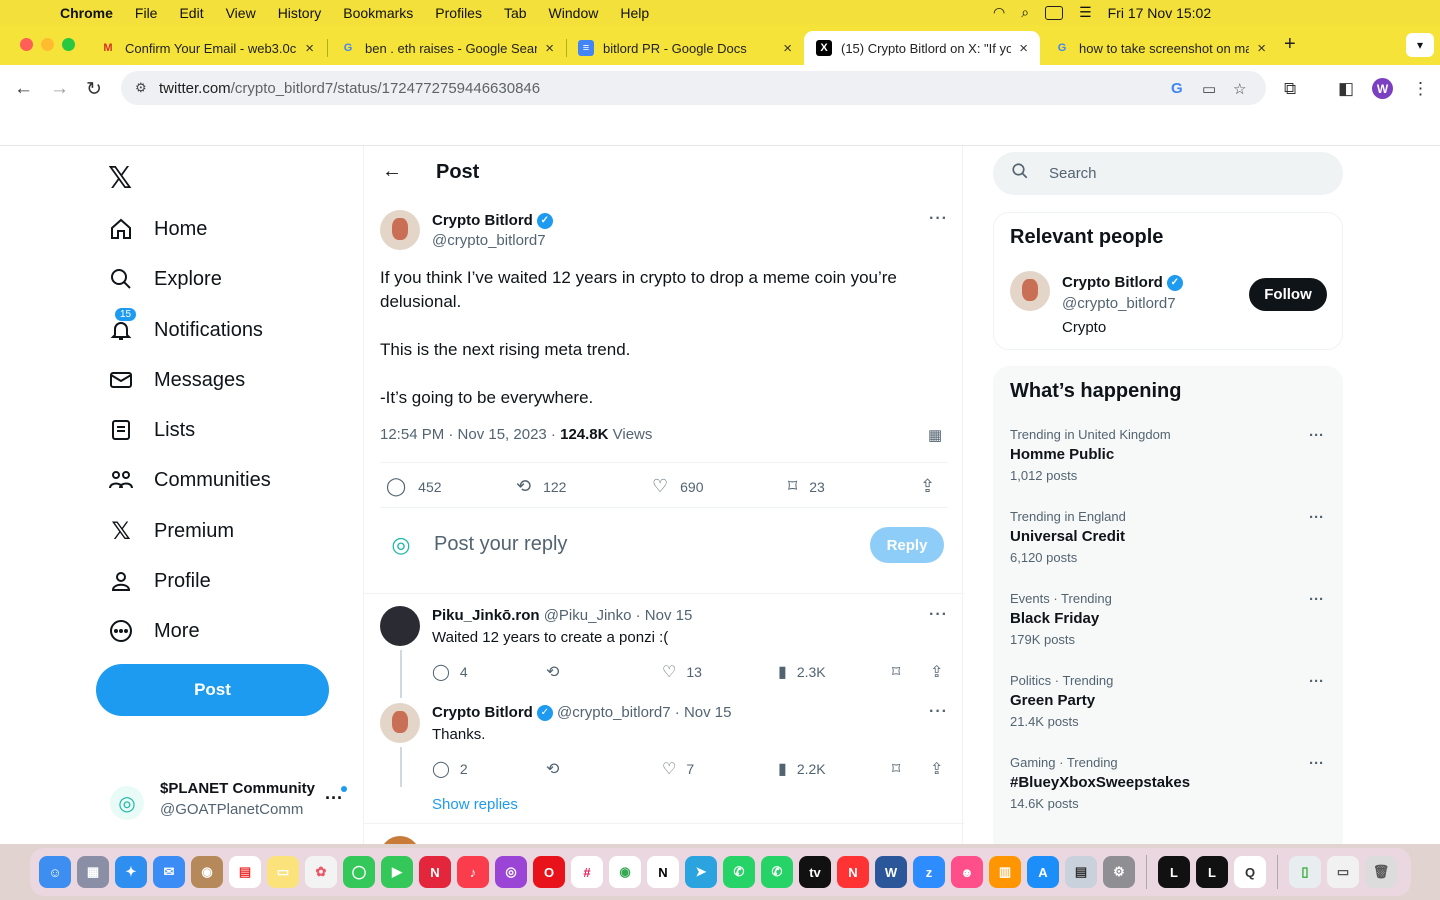 The image size is (1440, 900). I want to click on tab-x-post: X (15) Crypto Bitlord on X: "If yo ×, so click(922, 48).